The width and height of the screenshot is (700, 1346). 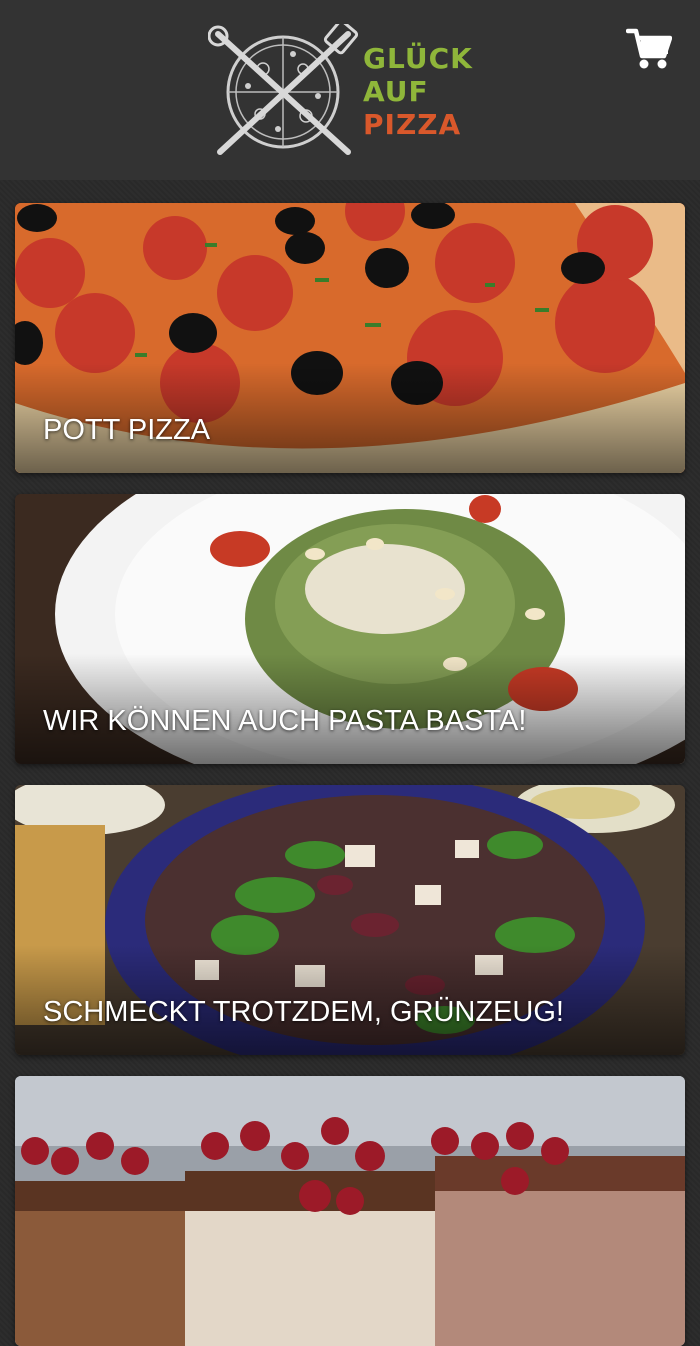 What do you see at coordinates (418, 58) in the screenshot?
I see `brand-line-1: GLÜCK` at bounding box center [418, 58].